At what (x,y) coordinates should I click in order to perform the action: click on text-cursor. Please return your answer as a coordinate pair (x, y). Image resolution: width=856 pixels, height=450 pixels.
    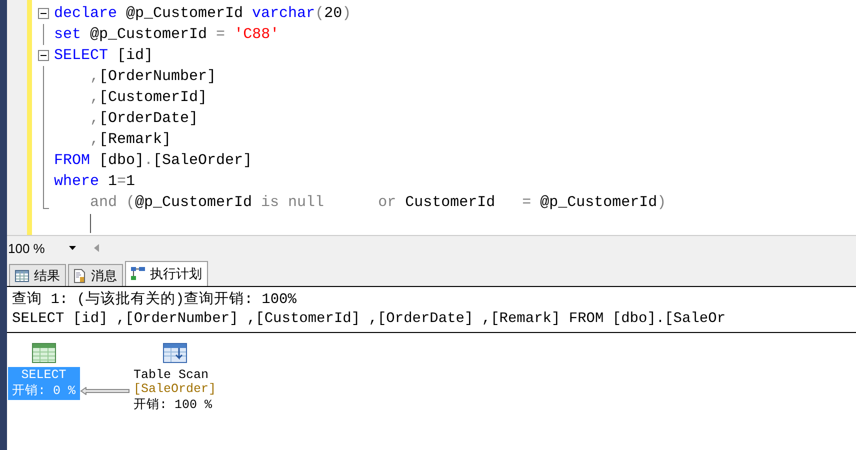
    Looking at the image, I should click on (90, 223).